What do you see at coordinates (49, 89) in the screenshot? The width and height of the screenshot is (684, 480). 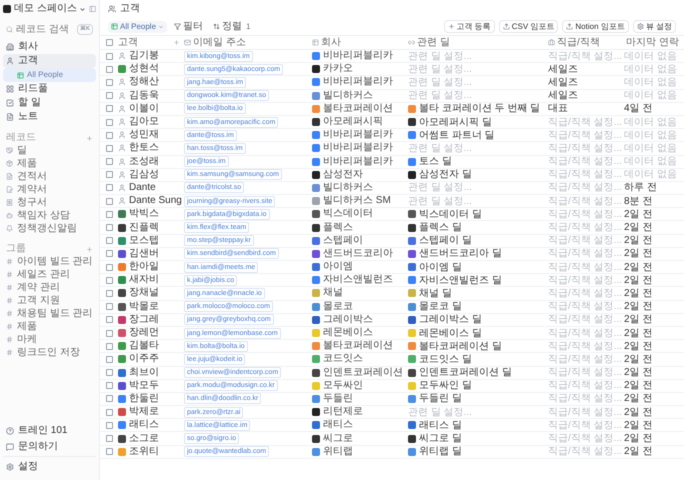 I see `sidebar-item: 리드풀` at bounding box center [49, 89].